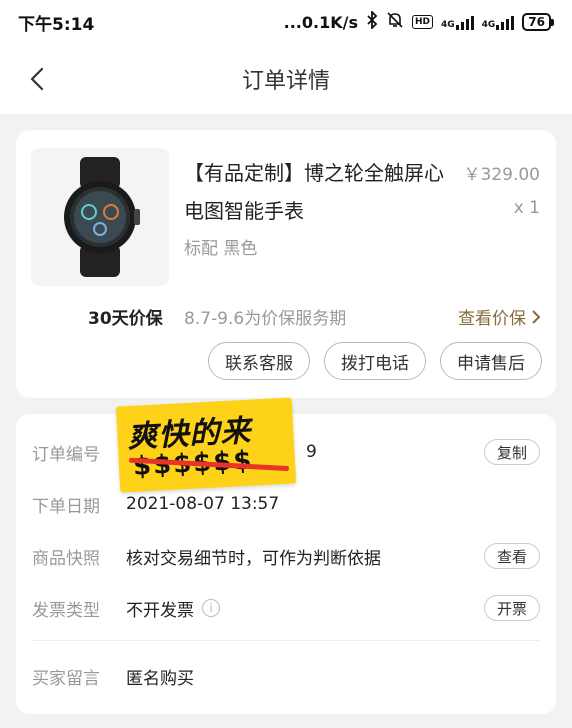  I want to click on snapshot-label: 商品快照, so click(66, 558).